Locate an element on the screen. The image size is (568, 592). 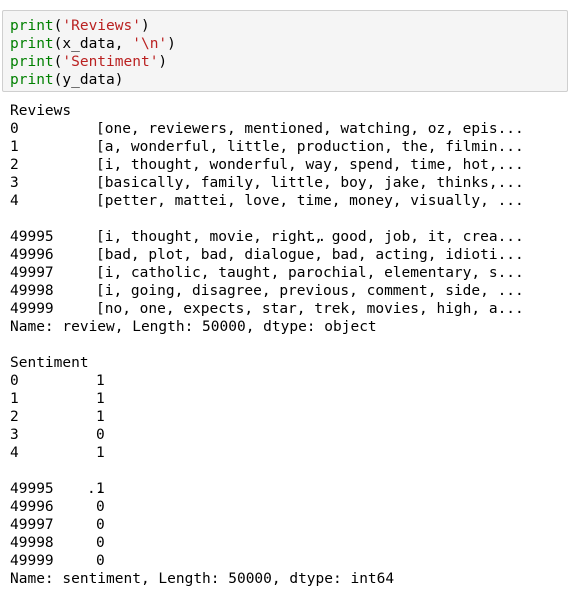
sentiment-index: 49996 is located at coordinates (32, 507).